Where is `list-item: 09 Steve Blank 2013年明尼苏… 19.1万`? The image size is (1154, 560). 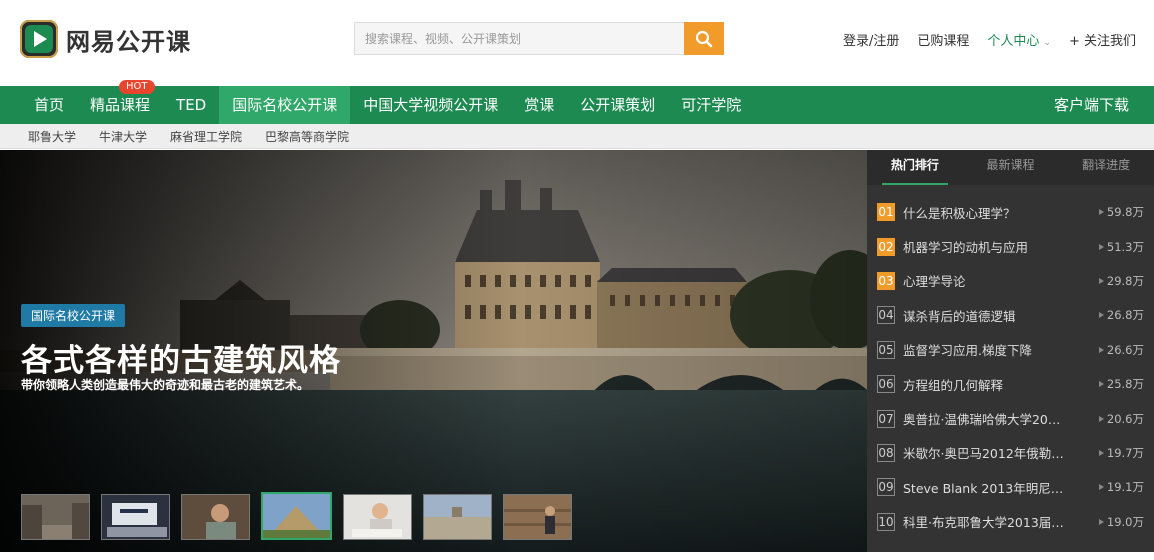
list-item: 09 Steve Blank 2013年明尼苏… 19.1万 is located at coordinates (1010, 487).